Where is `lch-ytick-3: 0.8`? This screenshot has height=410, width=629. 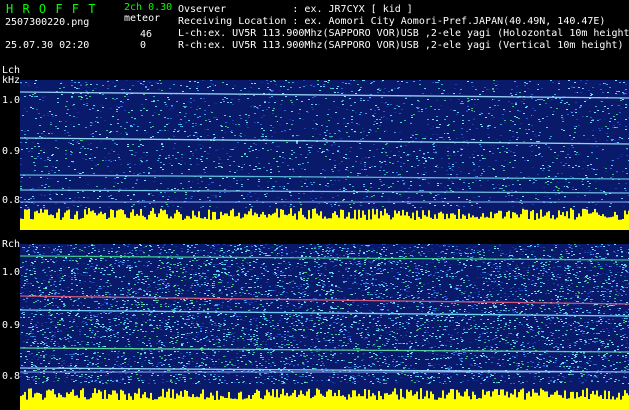
lch-ytick-3: 0.8 is located at coordinates (11, 200).